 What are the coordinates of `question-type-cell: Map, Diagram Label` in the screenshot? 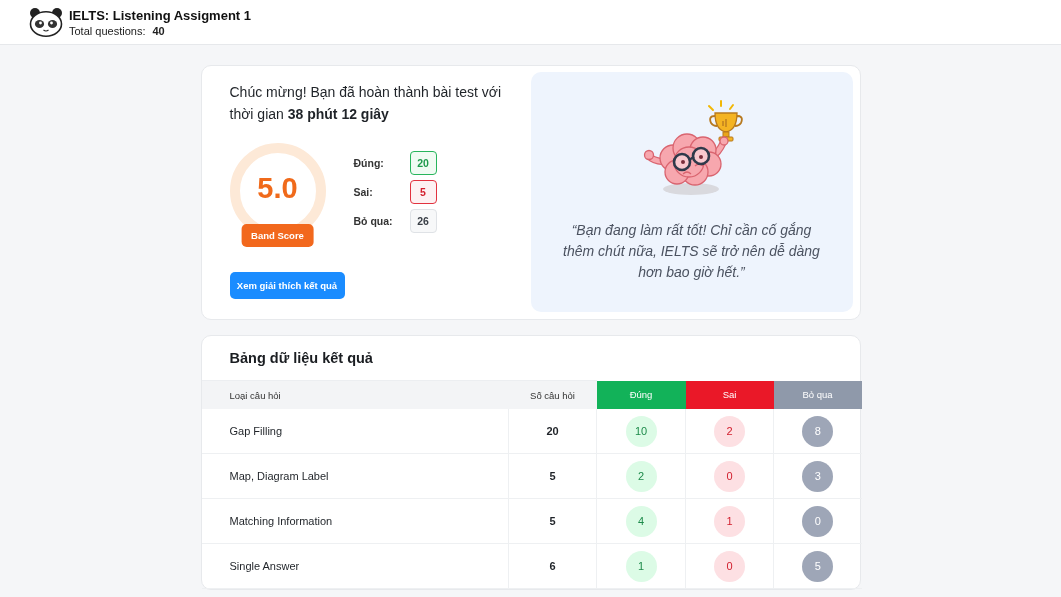 It's located at (355, 476).